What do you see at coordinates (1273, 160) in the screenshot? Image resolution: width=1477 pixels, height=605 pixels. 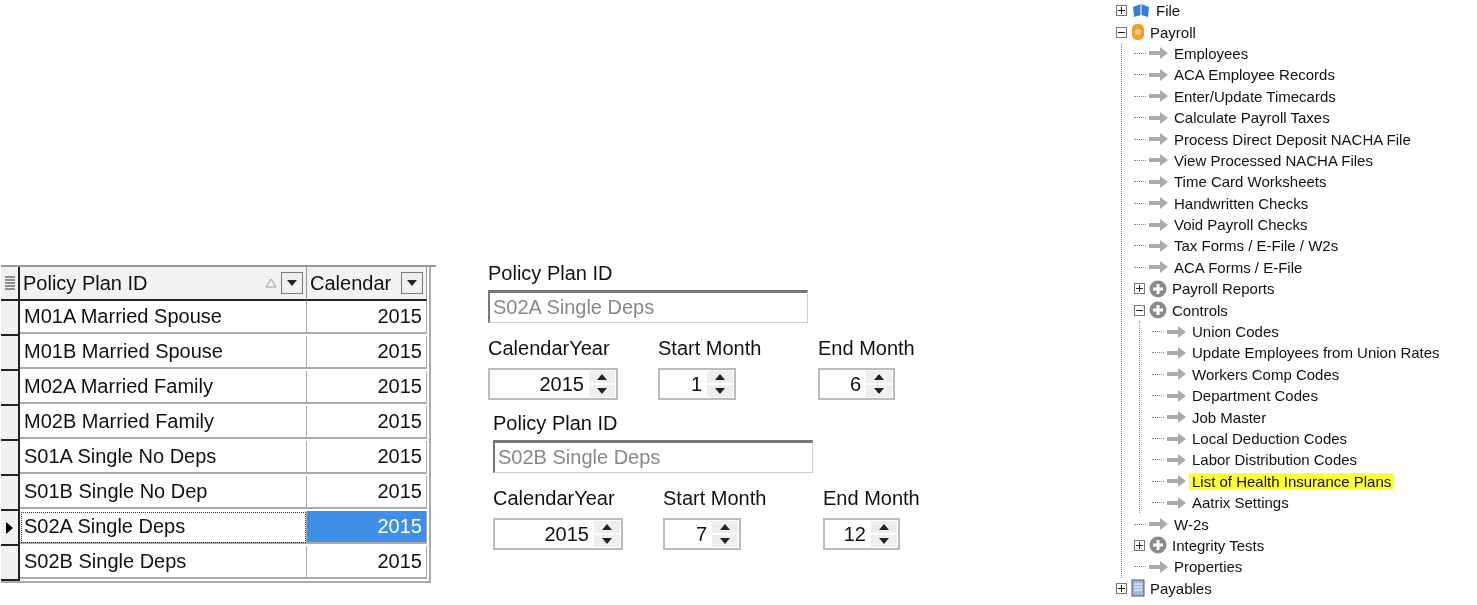 I see `tree-item: View Processed NACHA Files` at bounding box center [1273, 160].